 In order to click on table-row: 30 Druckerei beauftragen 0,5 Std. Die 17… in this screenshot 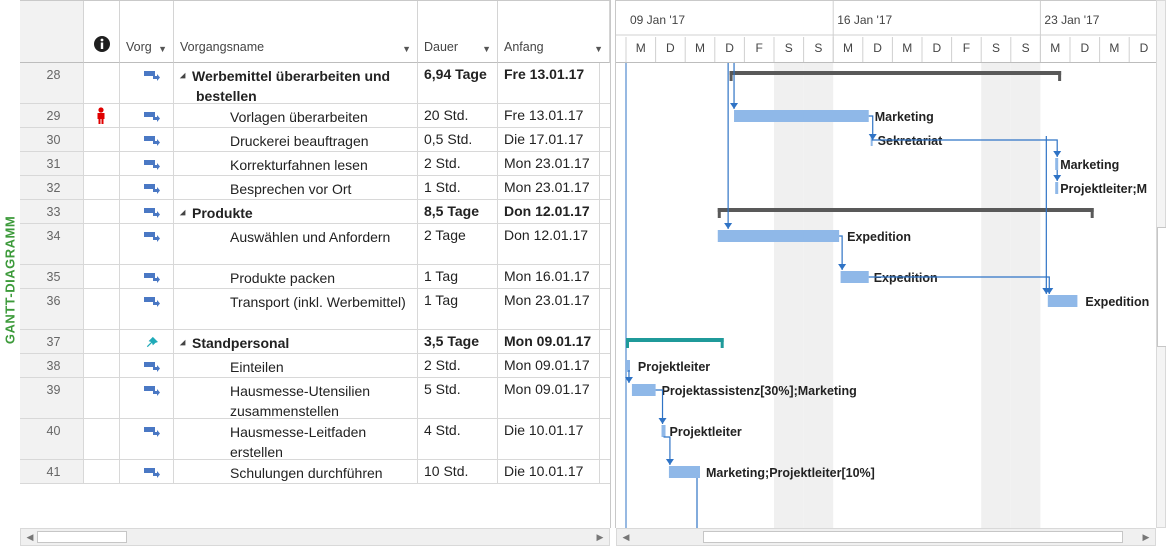, I will do `click(315, 140)`.